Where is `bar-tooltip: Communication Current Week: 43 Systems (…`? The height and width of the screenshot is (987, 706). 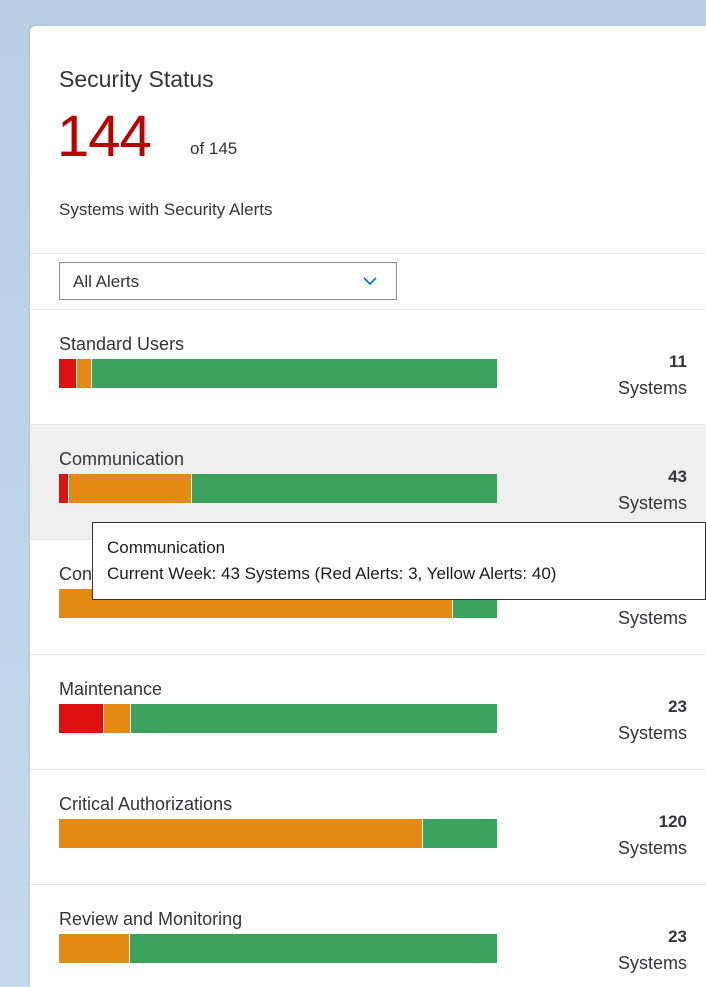 bar-tooltip: Communication Current Week: 43 Systems (… is located at coordinates (399, 561).